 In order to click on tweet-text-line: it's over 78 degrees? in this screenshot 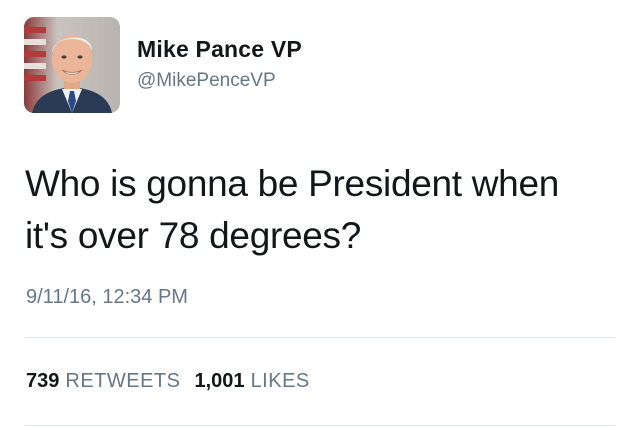, I will do `click(193, 235)`.